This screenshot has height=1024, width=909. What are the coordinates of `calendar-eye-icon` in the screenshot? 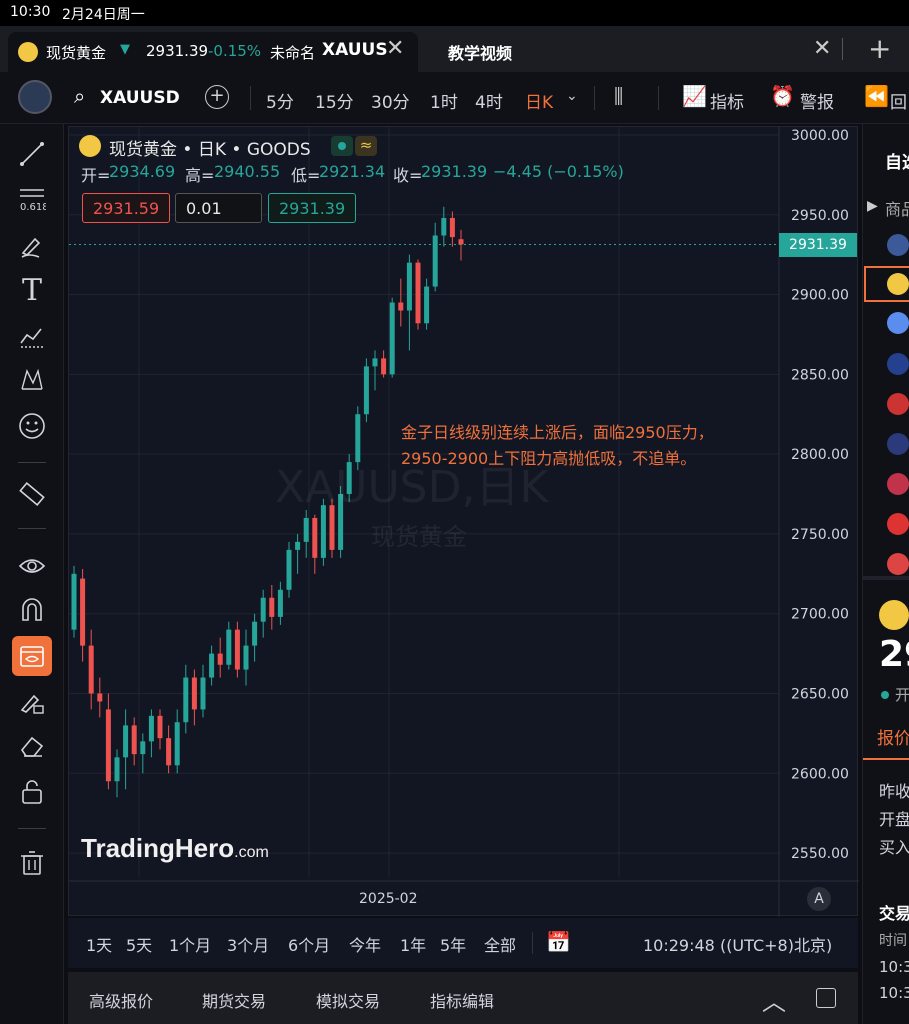 It's located at (32, 656).